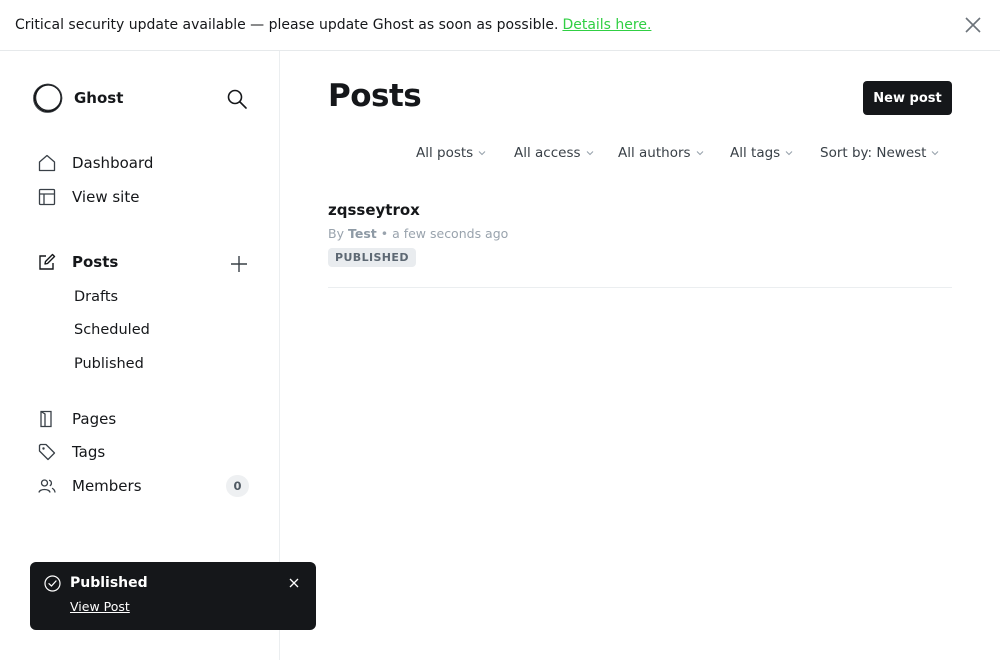 Image resolution: width=1000 pixels, height=660 pixels. What do you see at coordinates (46, 419) in the screenshot?
I see `page-icon` at bounding box center [46, 419].